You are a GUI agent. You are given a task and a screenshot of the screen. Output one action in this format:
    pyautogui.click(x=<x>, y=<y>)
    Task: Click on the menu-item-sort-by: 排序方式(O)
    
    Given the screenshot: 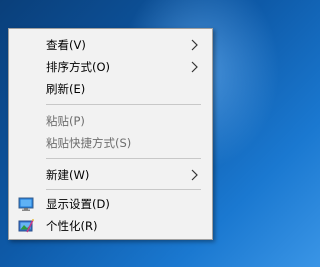 What is the action you would take?
    pyautogui.click(x=110, y=67)
    